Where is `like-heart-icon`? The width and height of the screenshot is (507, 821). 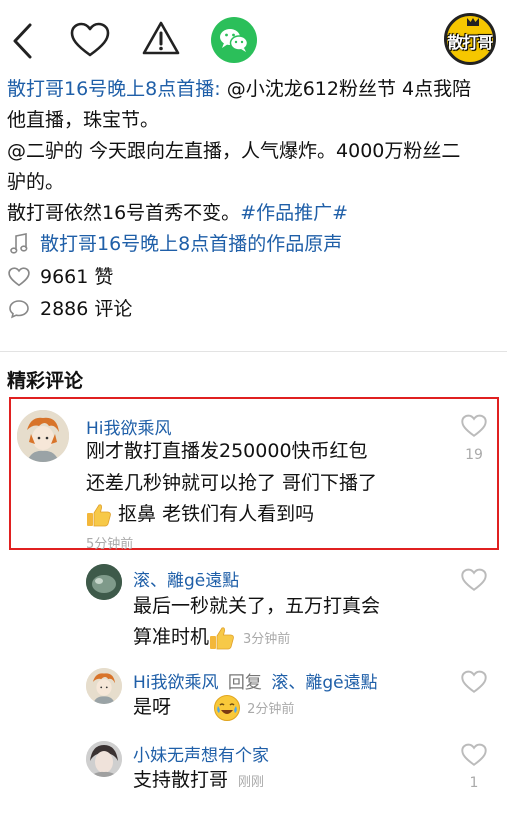 like-heart-icon is located at coordinates (19, 277).